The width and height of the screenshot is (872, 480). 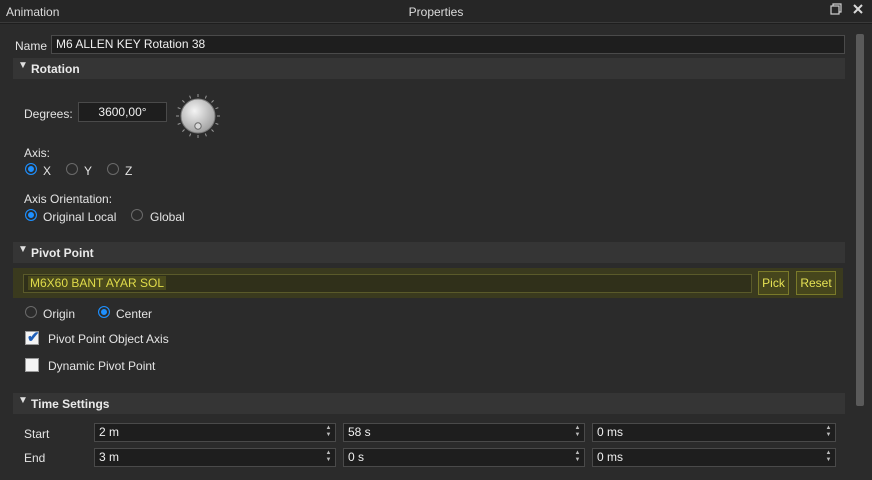 I want to click on end-minutes-value: 3 m, so click(x=109, y=457).